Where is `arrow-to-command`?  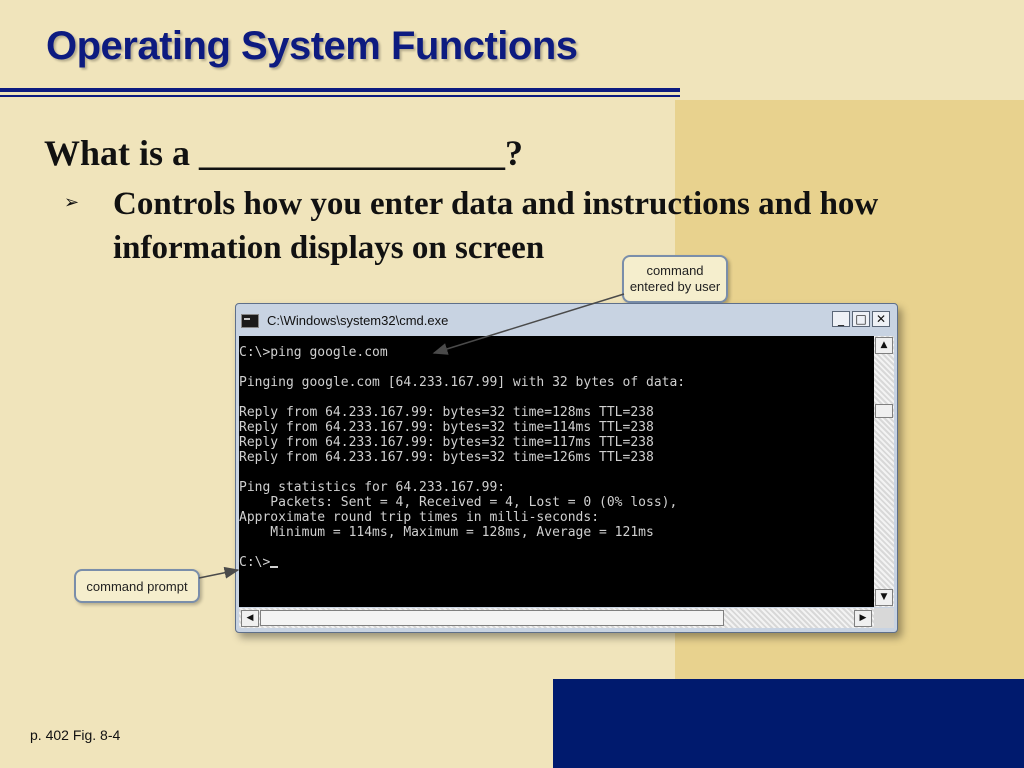 arrow-to-command is located at coordinates (528, 324).